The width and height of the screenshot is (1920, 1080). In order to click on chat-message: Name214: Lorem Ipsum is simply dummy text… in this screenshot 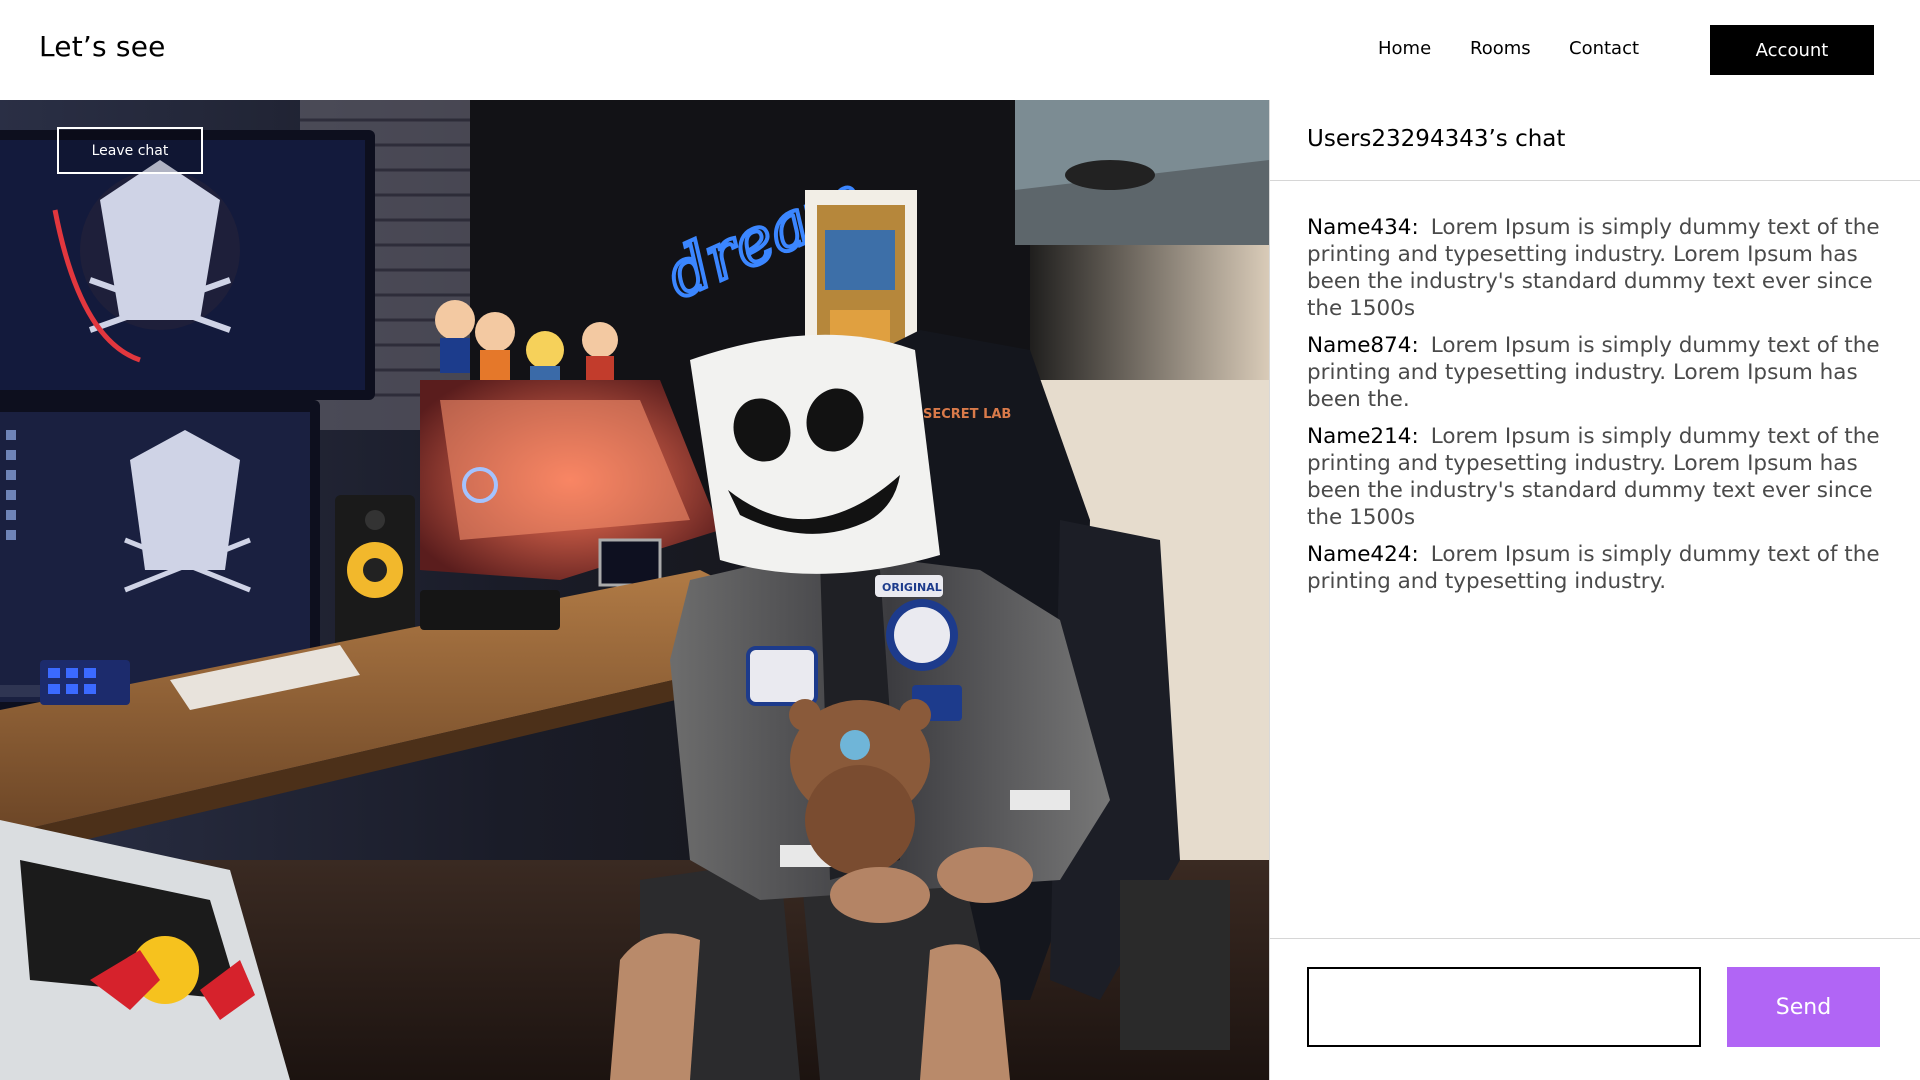, I will do `click(1602, 477)`.